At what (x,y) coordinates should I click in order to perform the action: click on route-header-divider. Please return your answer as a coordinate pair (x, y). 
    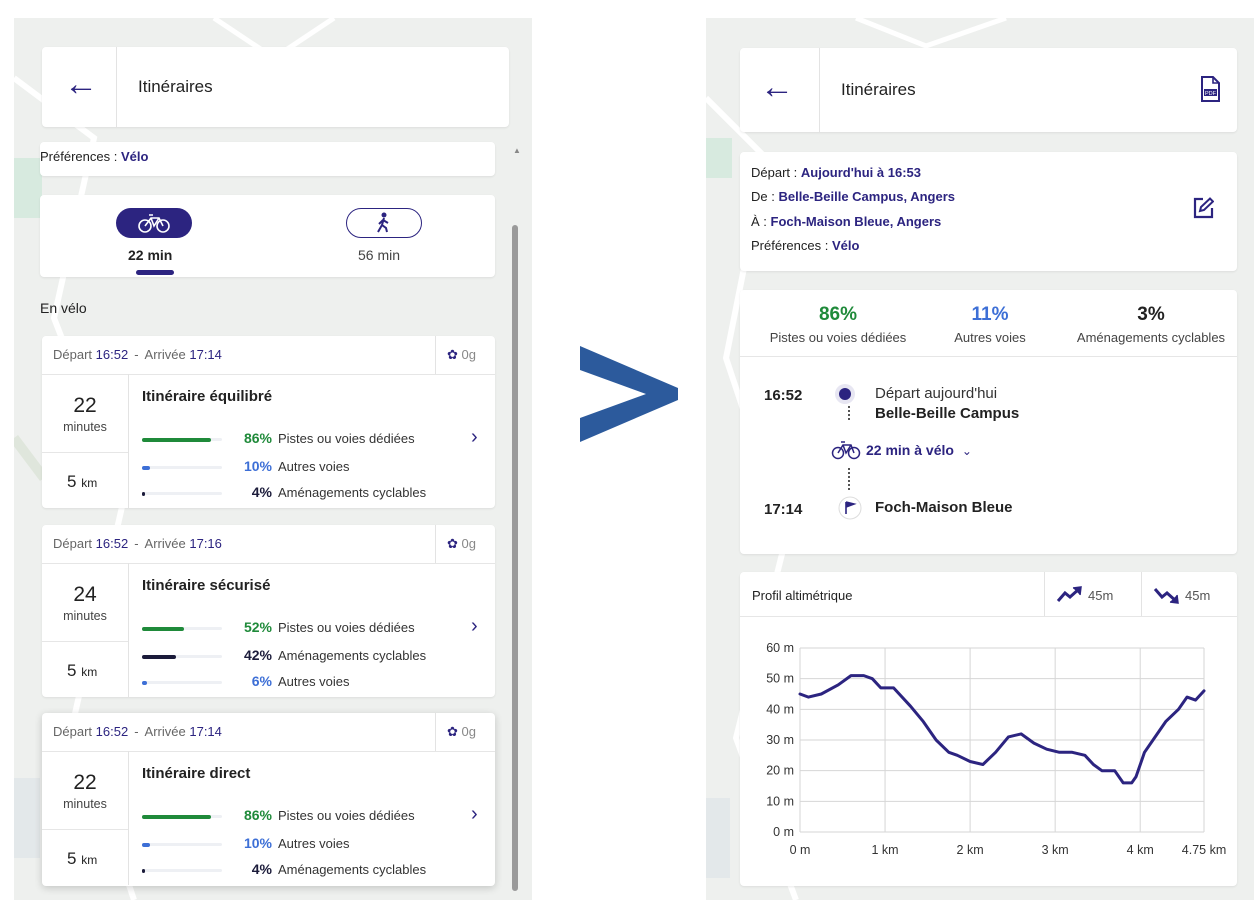
    Looking at the image, I should click on (268, 374).